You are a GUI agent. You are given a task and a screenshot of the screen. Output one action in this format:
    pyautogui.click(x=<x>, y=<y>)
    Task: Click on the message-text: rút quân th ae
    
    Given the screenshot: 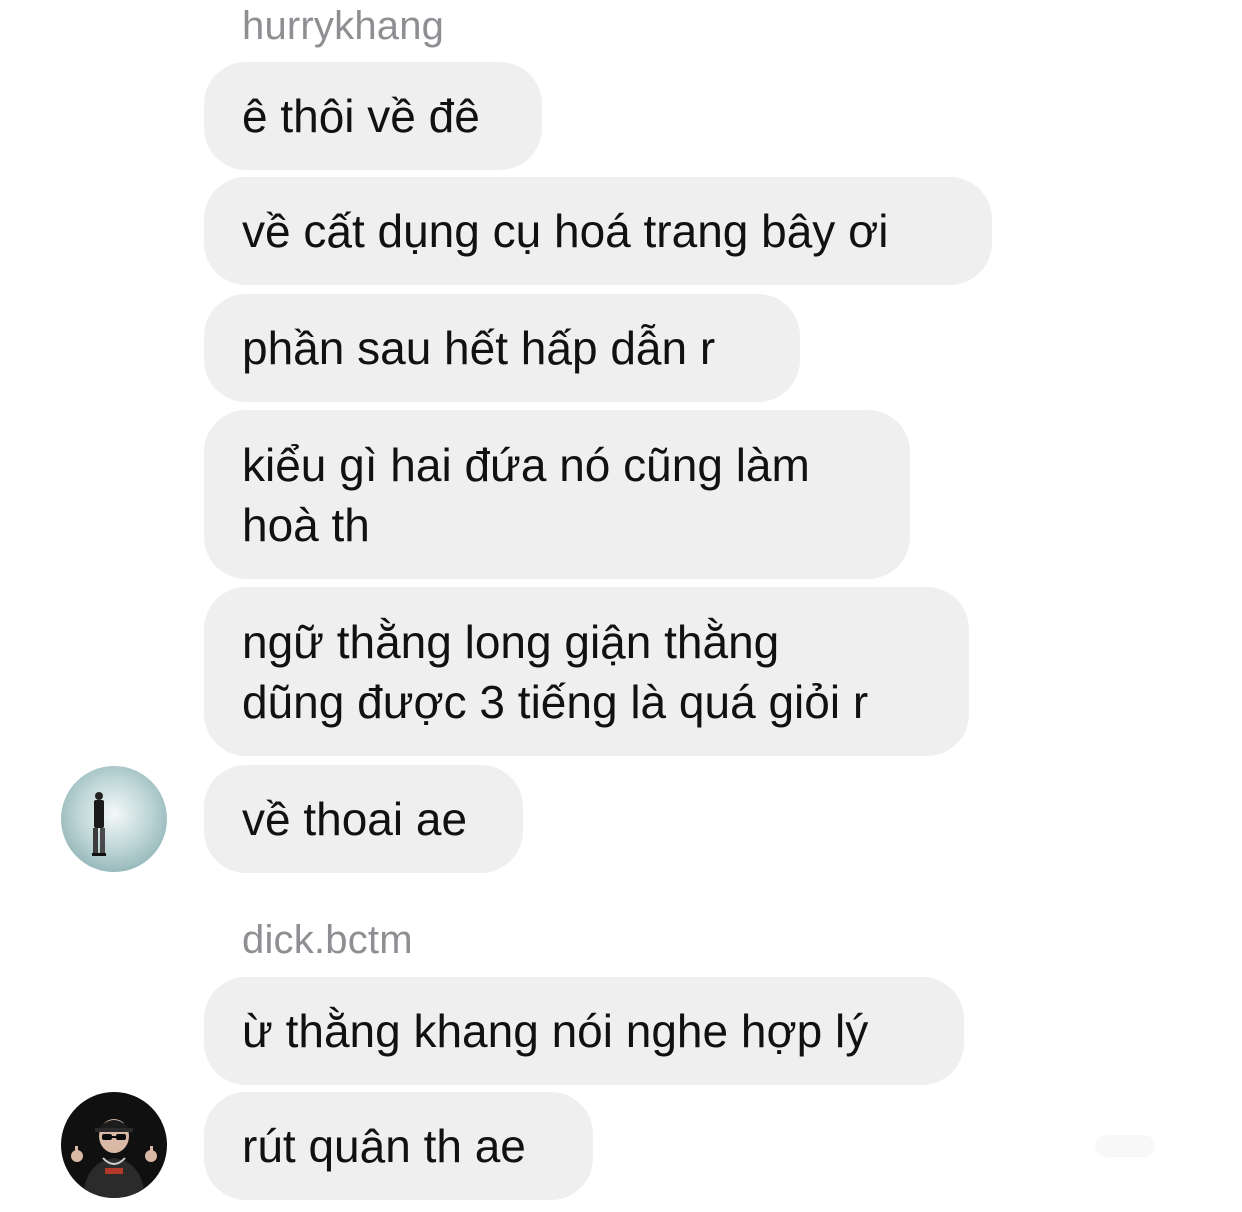 What is the action you would take?
    pyautogui.click(x=384, y=1146)
    